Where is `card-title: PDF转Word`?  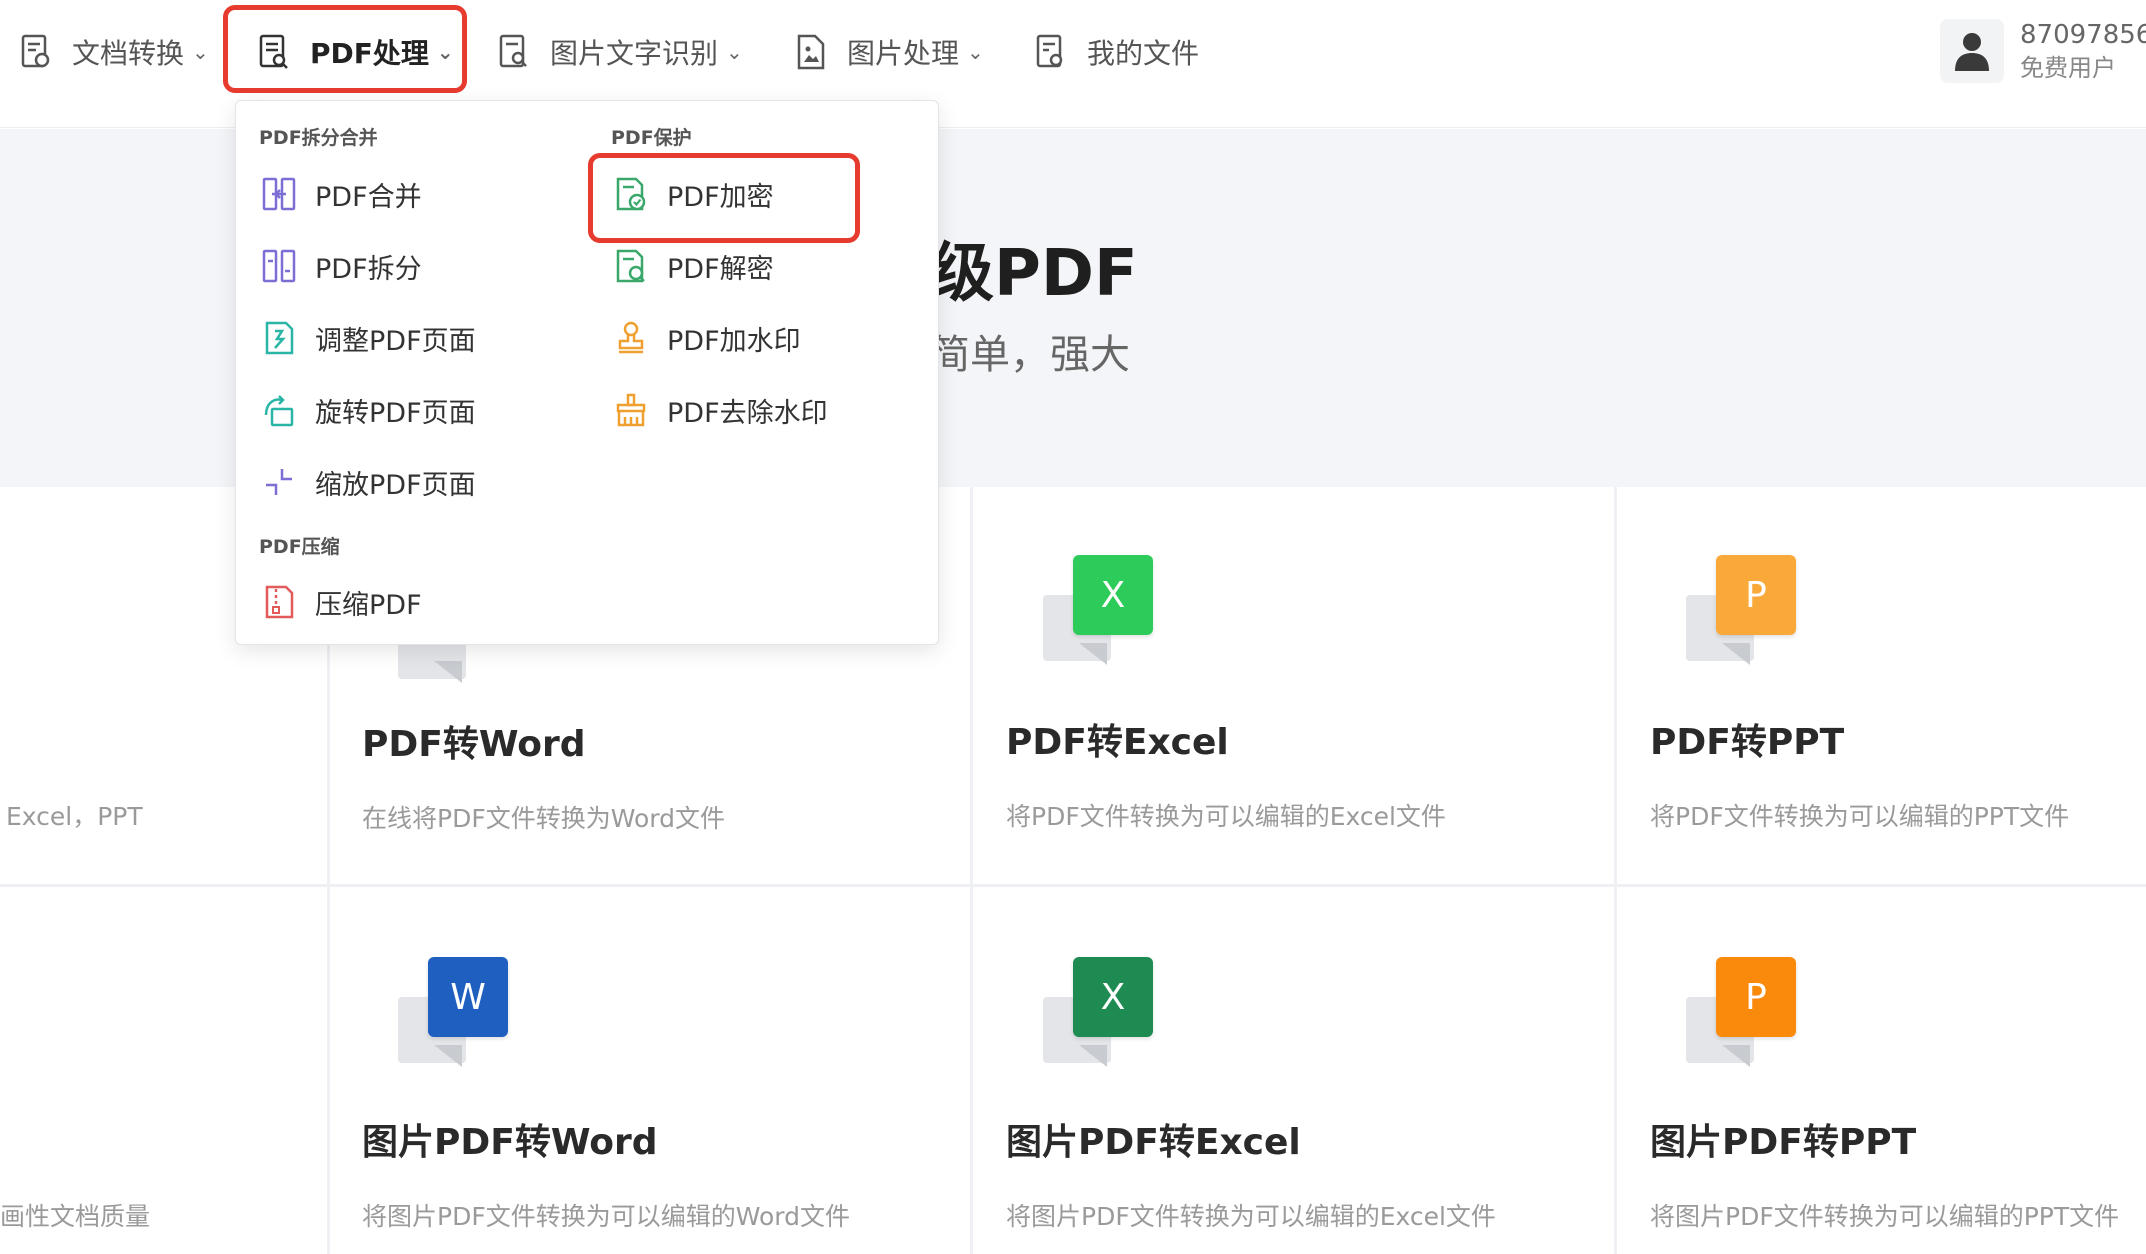
card-title: PDF转Word is located at coordinates (474, 744).